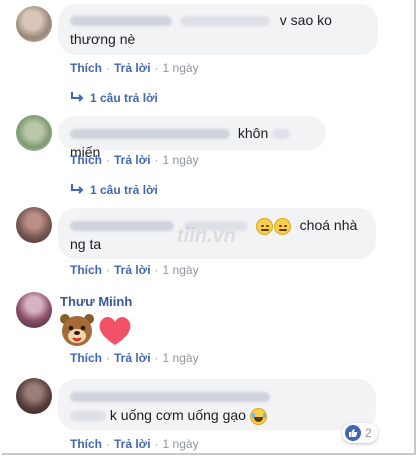 The width and height of the screenshot is (420, 458). I want to click on heart-sticker-icon, so click(115, 330).